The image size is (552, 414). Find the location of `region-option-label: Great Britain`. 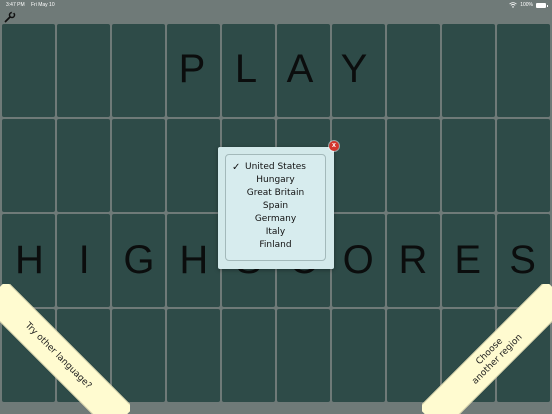

region-option-label: Great Britain is located at coordinates (275, 193).